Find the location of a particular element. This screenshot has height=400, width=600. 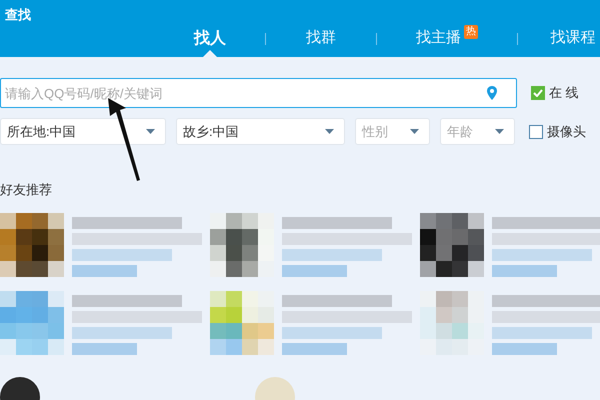

tab-pointer-icon is located at coordinates (210, 53).